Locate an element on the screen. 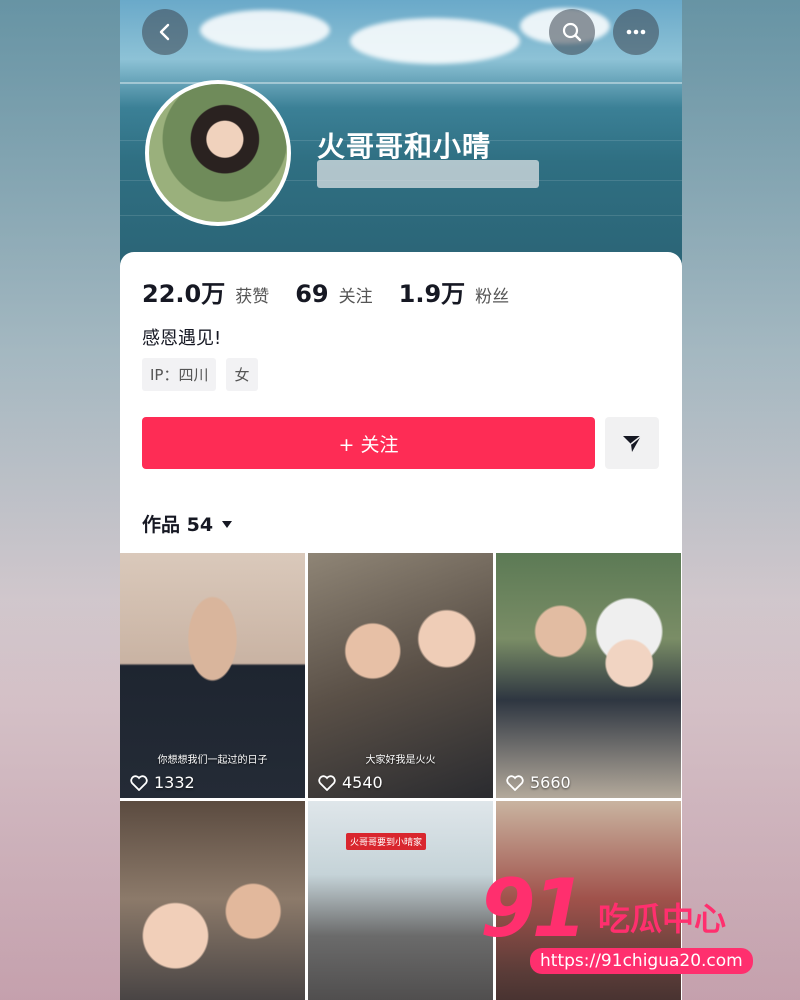 Image resolution: width=800 pixels, height=1000 pixels. send-icon is located at coordinates (632, 443).